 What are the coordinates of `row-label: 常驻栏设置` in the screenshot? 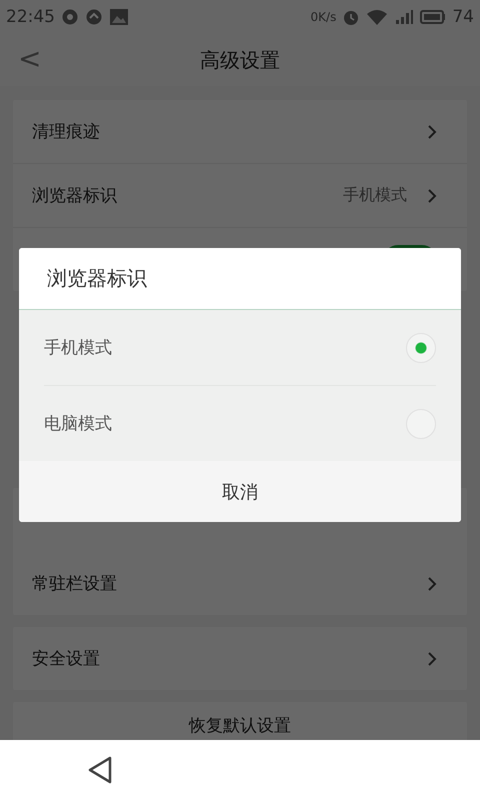 It's located at (74, 584).